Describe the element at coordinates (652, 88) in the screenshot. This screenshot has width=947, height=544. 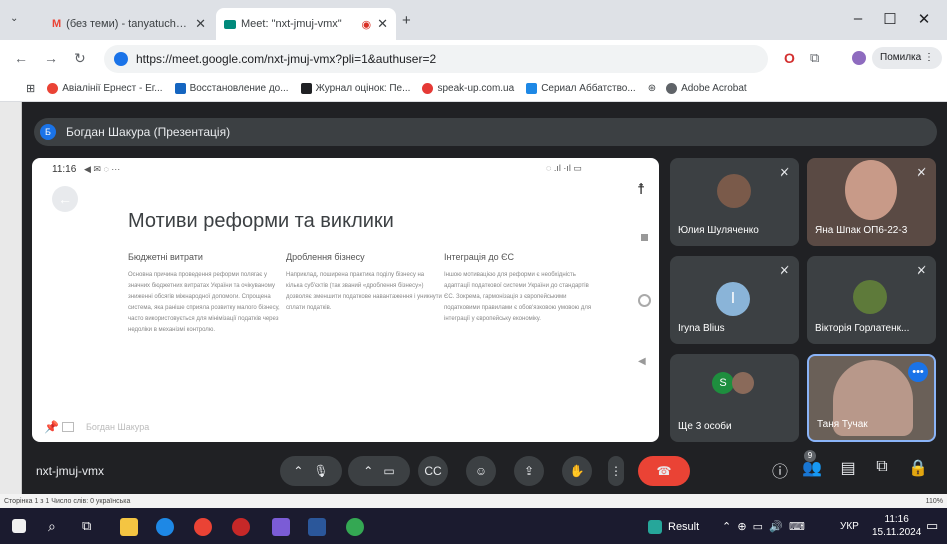
I see `globe-icon: ⊛` at that location.